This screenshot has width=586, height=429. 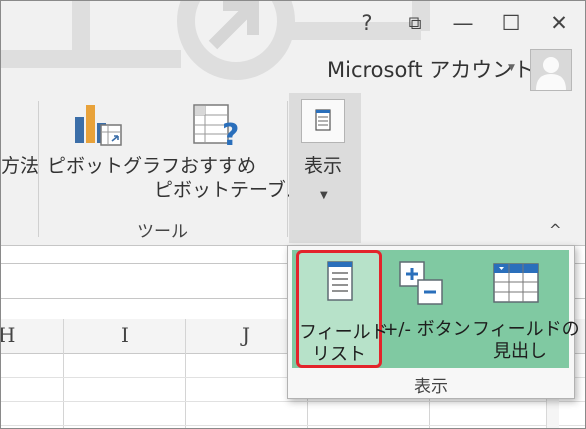 I want to click on group-label-show: 表示, so click(x=431, y=387).